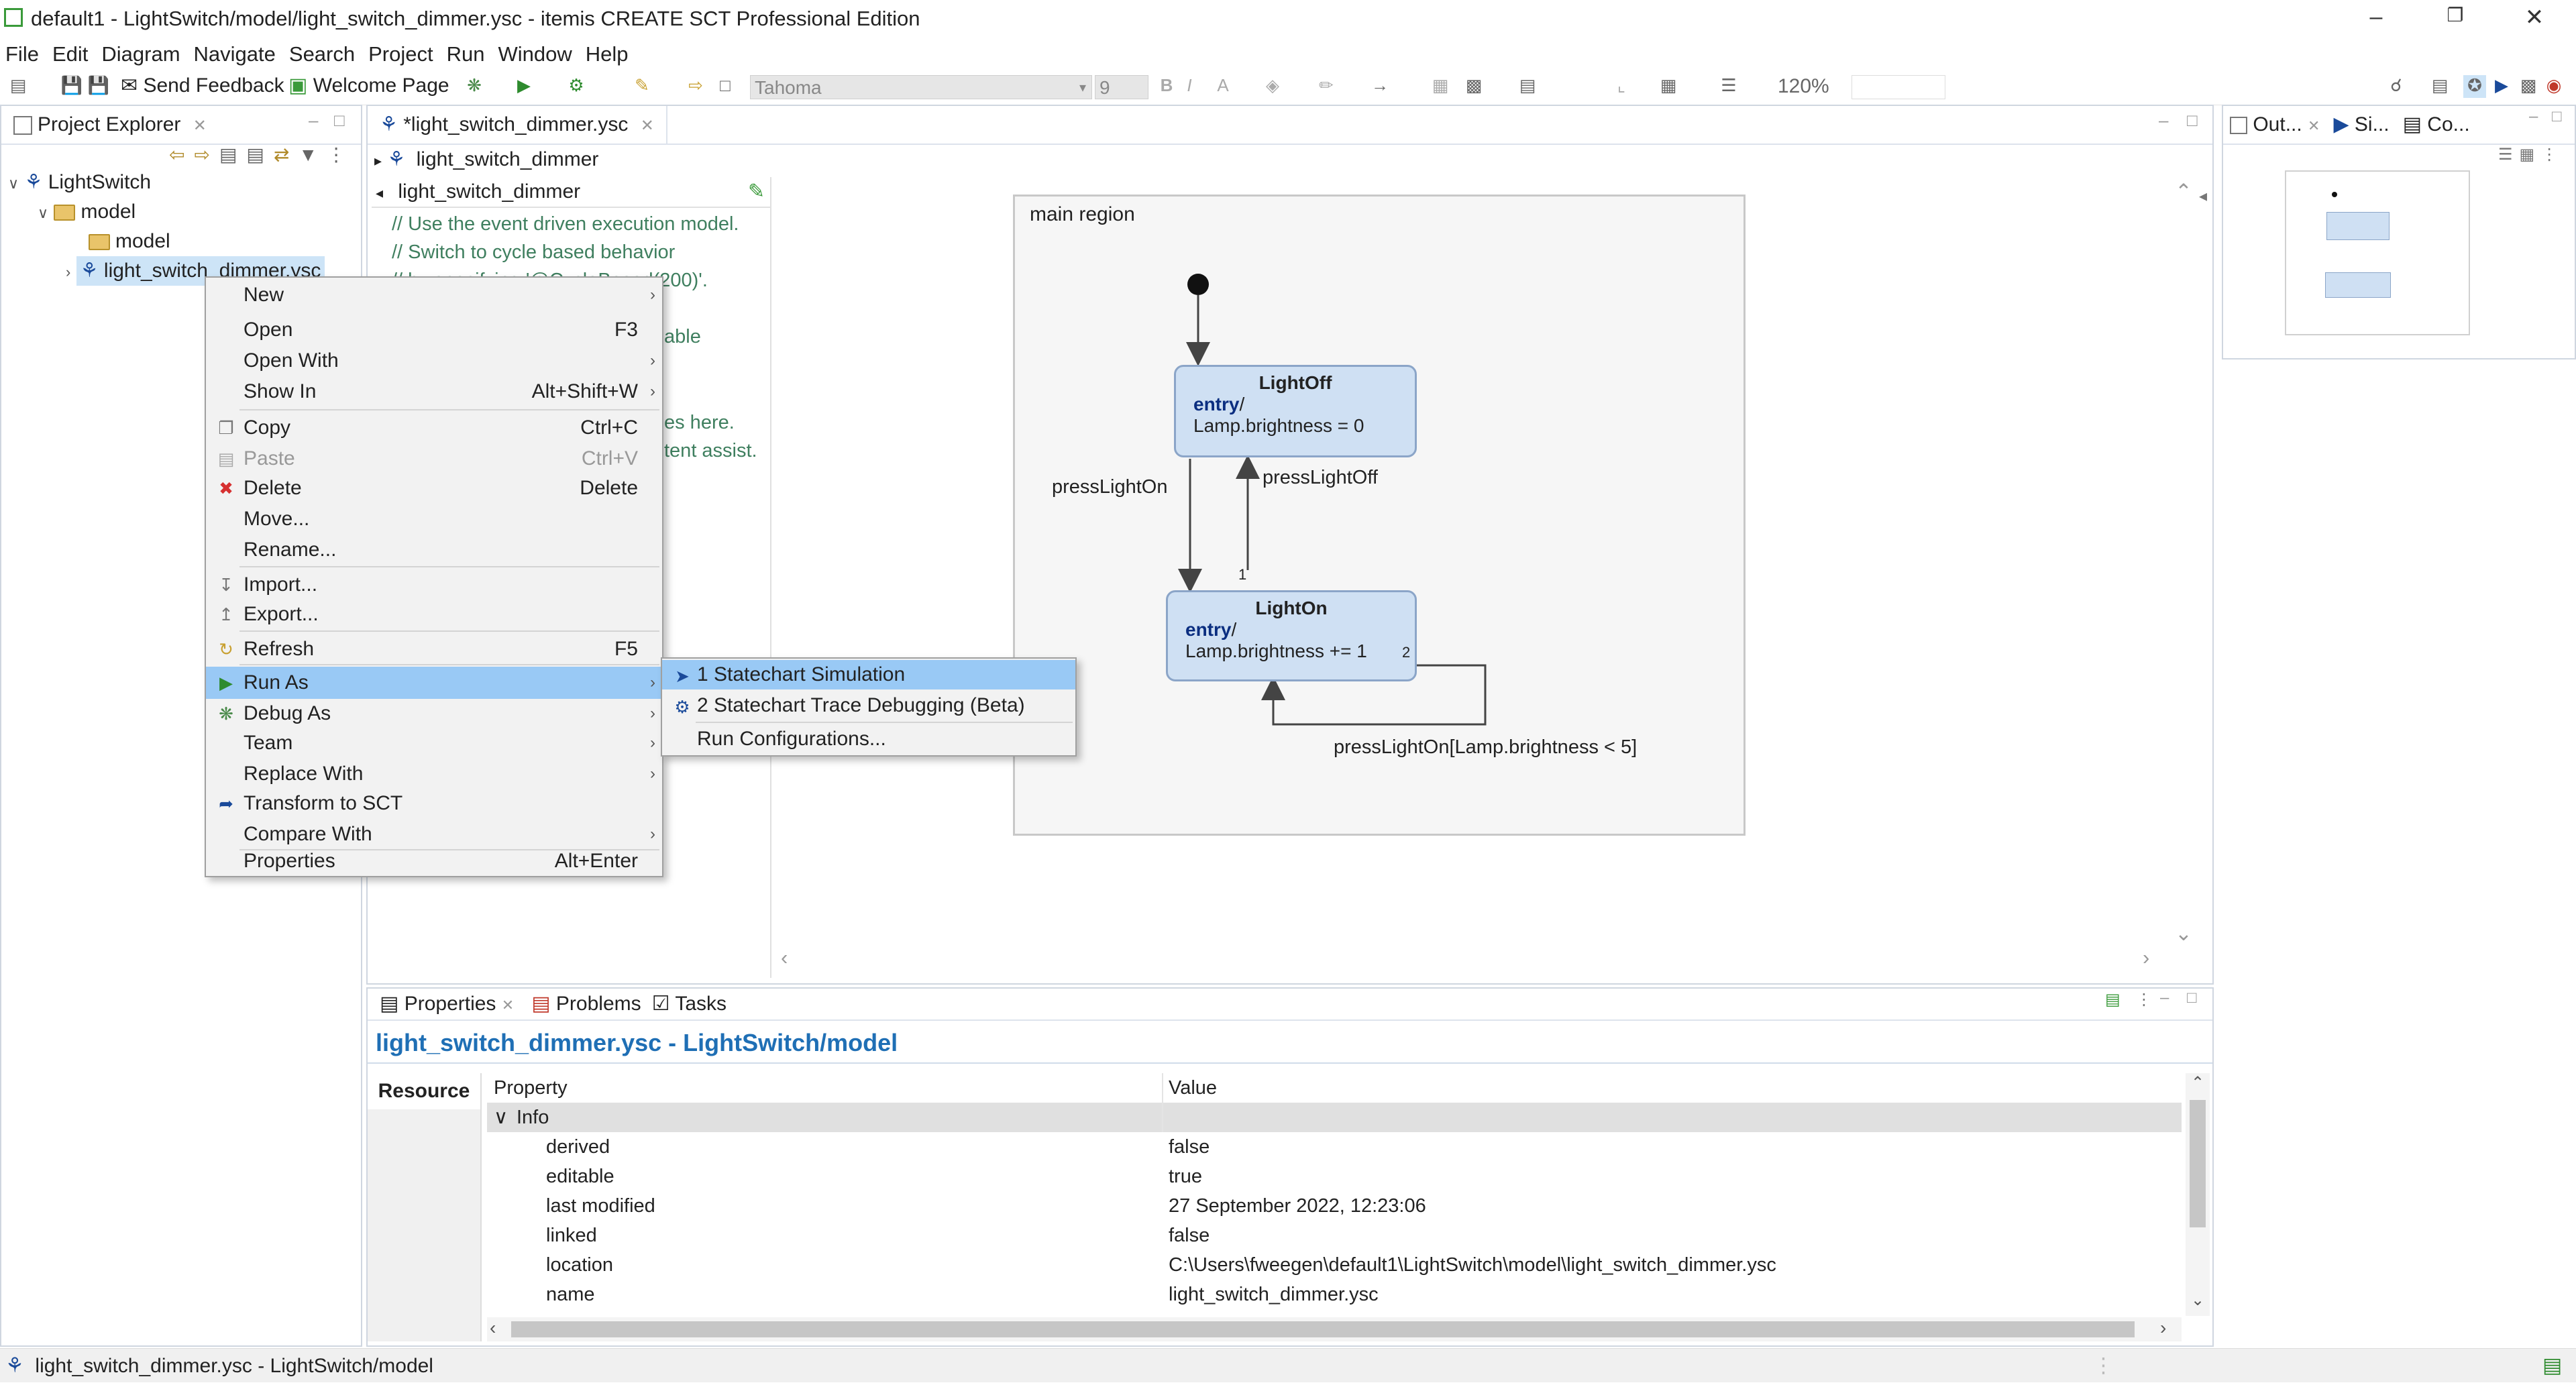 This screenshot has width=2576, height=1383. I want to click on link-icon: ▤, so click(232, 154).